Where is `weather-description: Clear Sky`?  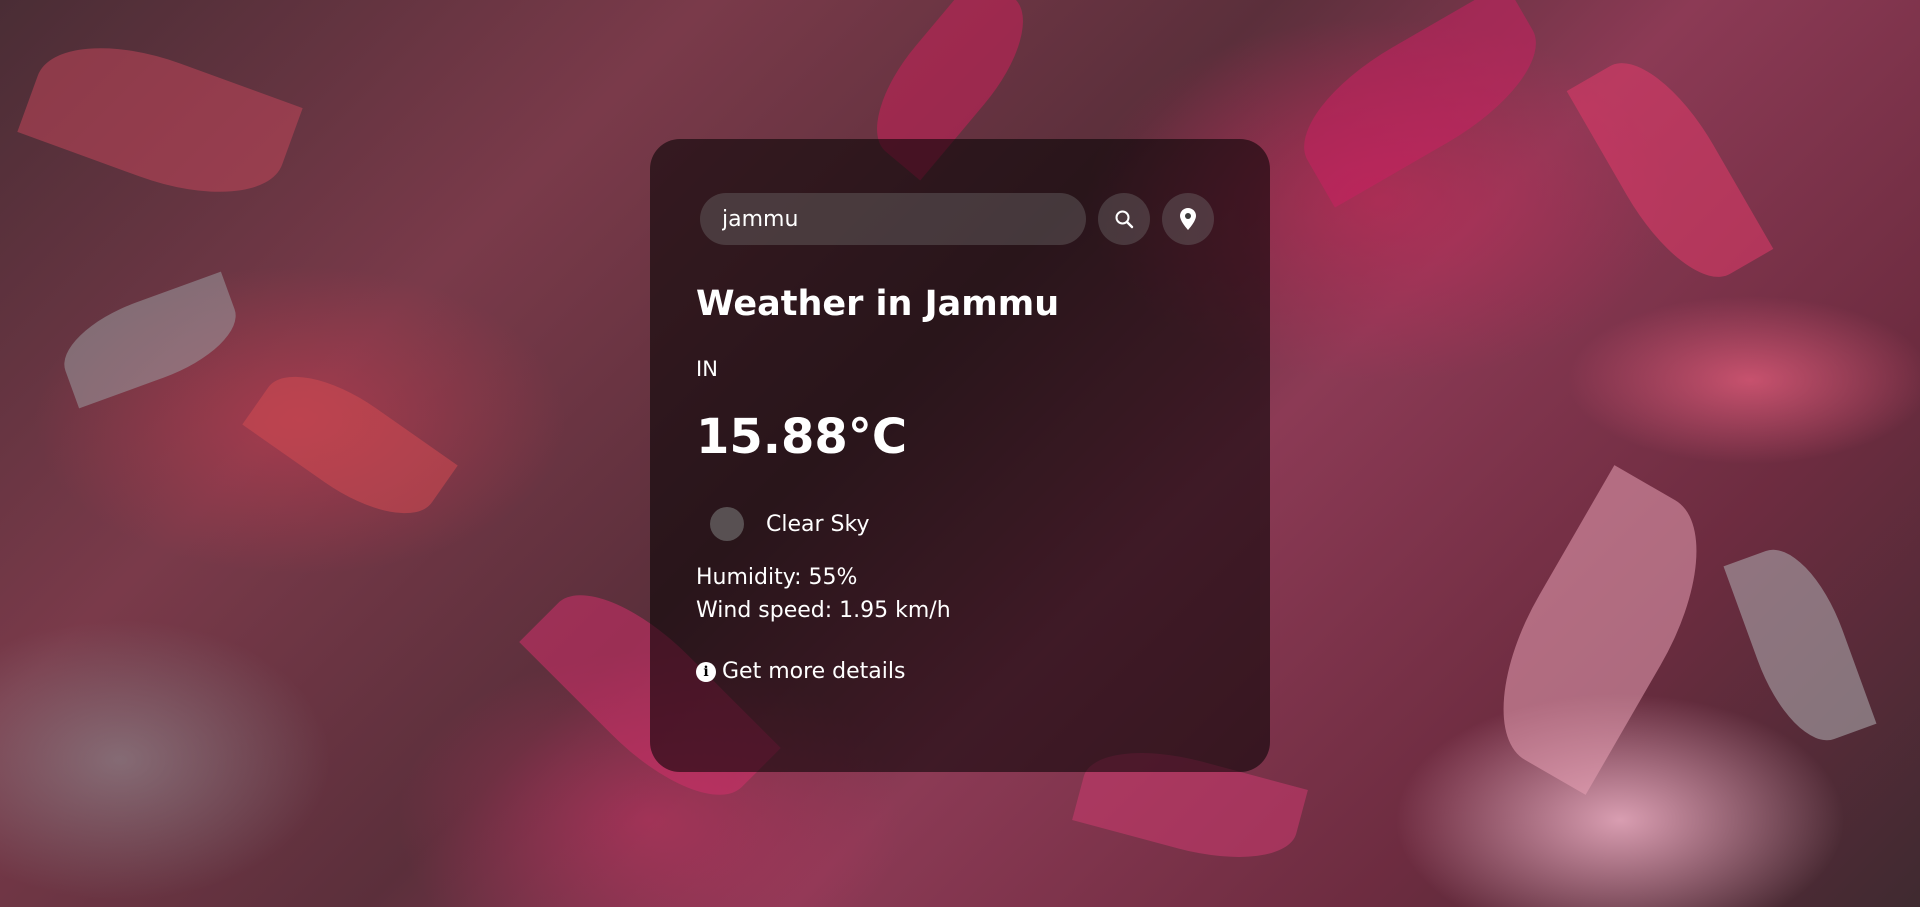 weather-description: Clear Sky is located at coordinates (818, 524).